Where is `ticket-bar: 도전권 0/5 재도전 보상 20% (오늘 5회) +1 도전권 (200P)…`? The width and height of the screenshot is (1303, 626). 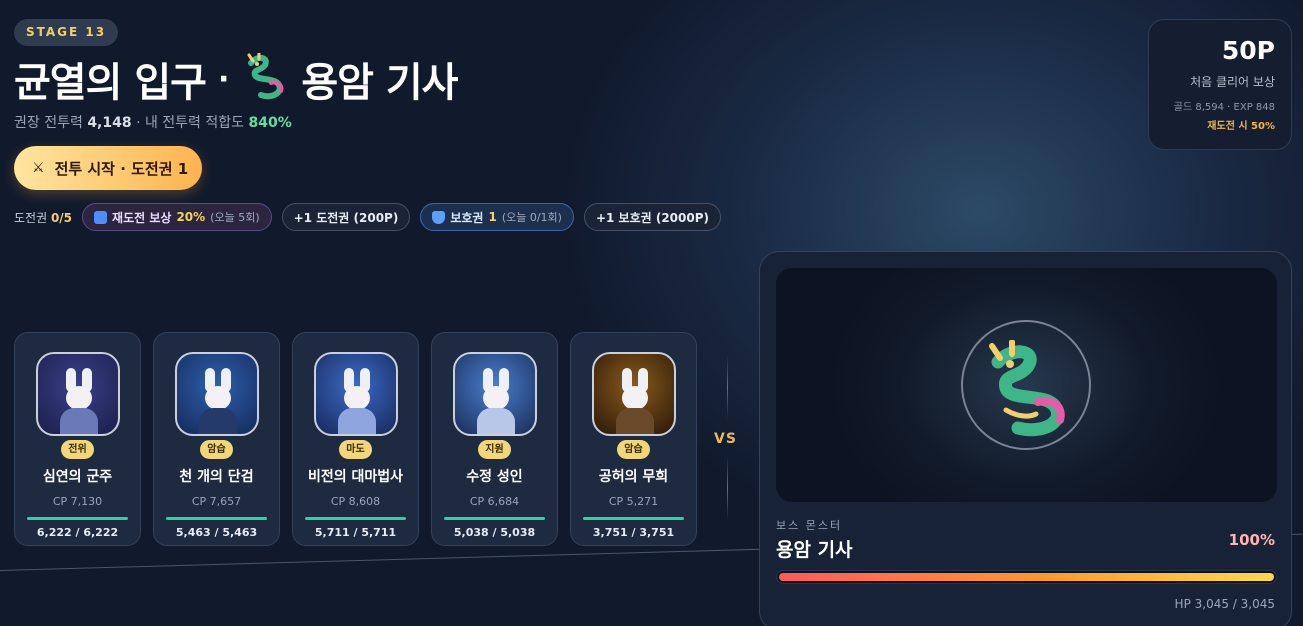
ticket-bar: 도전권 0/5 재도전 보상 20% (오늘 5회) +1 도전권 (200P)… is located at coordinates (368, 217).